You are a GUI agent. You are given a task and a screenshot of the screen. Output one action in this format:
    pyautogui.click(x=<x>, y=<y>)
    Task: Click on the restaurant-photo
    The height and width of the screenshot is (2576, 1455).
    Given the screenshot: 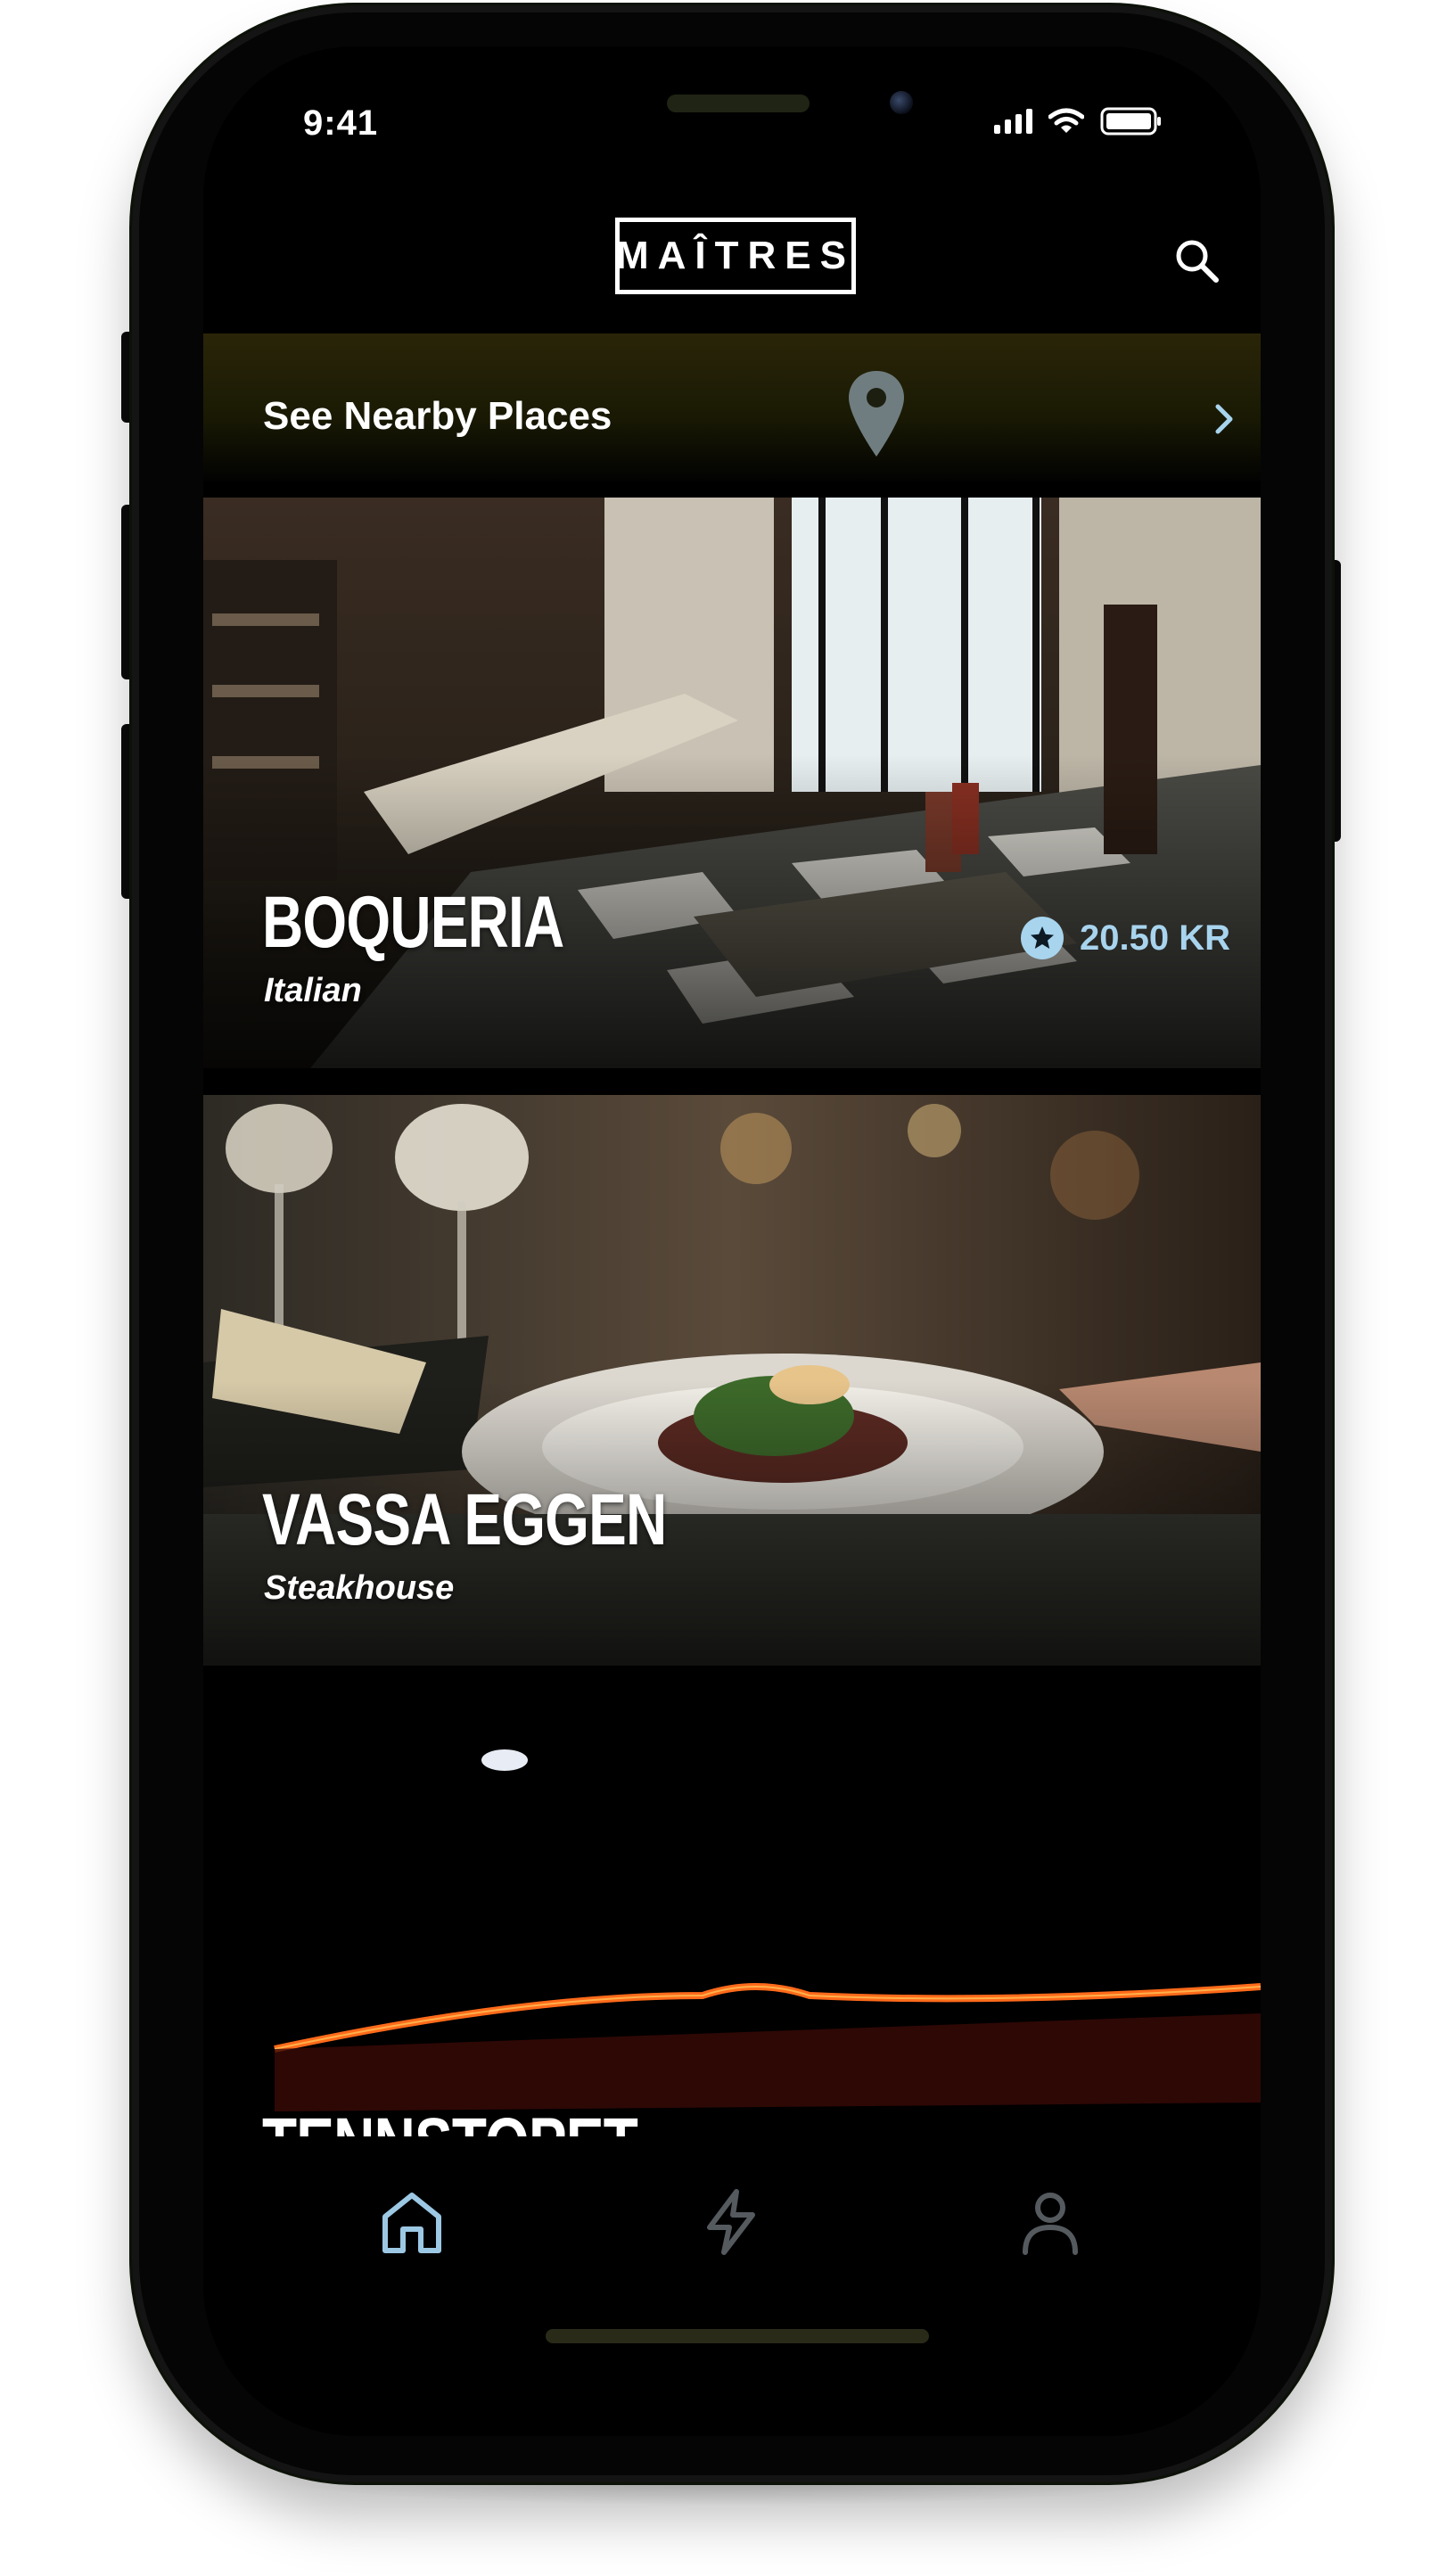 What is the action you would take?
    pyautogui.click(x=732, y=1914)
    